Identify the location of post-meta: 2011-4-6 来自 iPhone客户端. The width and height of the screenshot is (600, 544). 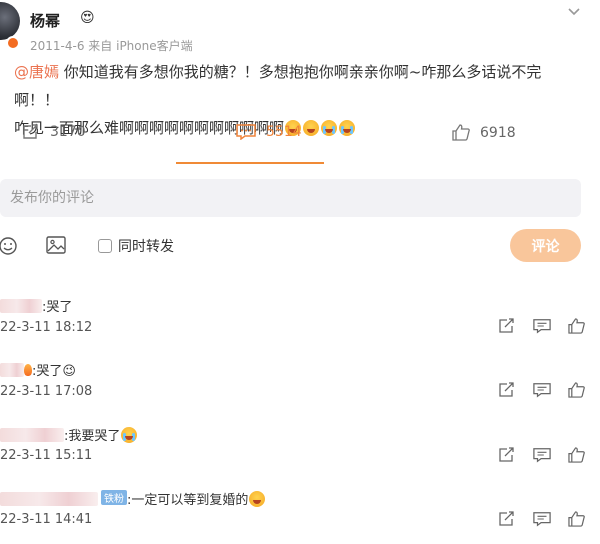
(111, 45).